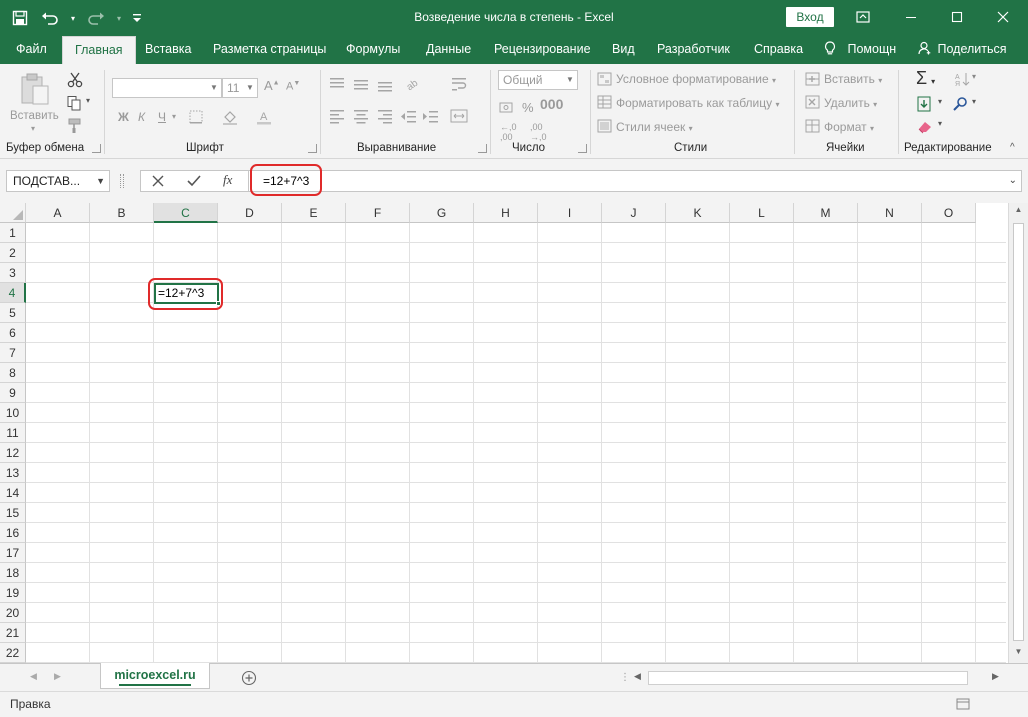 This screenshot has height=717, width=1028. I want to click on clipboard-dialog-launcher, so click(96, 148).